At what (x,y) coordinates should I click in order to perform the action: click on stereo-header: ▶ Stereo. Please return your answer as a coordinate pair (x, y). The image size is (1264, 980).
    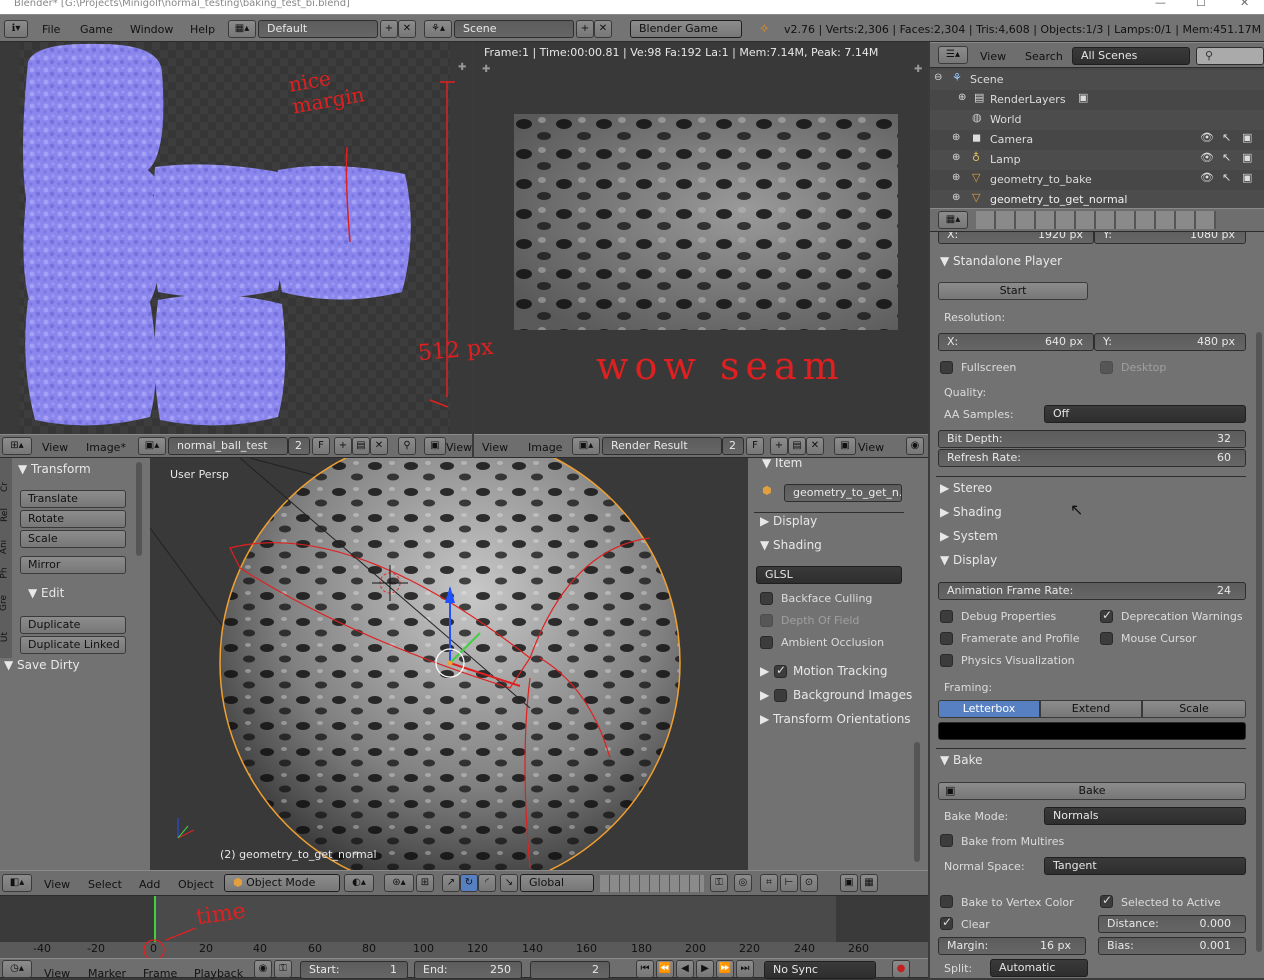
    Looking at the image, I should click on (966, 488).